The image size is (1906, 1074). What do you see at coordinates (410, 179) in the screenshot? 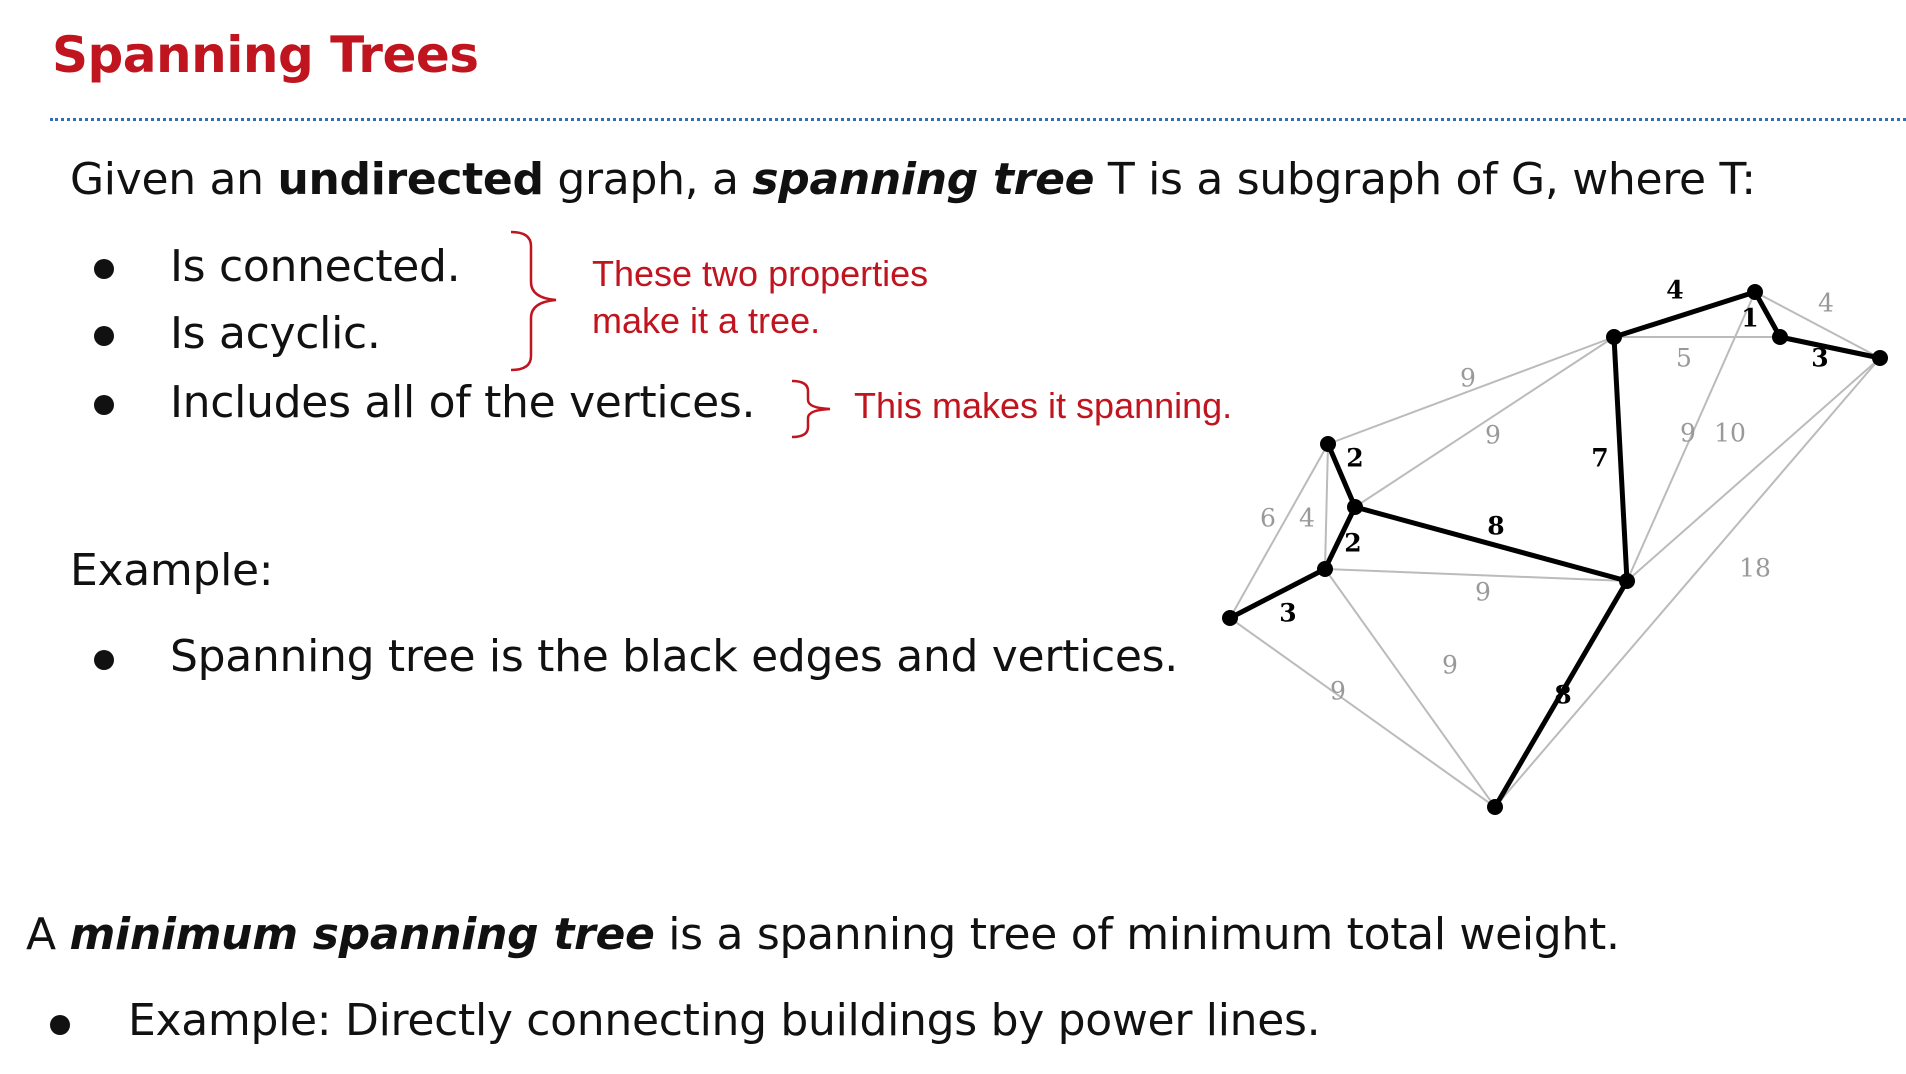
I see `intro-emphasis-undirected: undirected` at bounding box center [410, 179].